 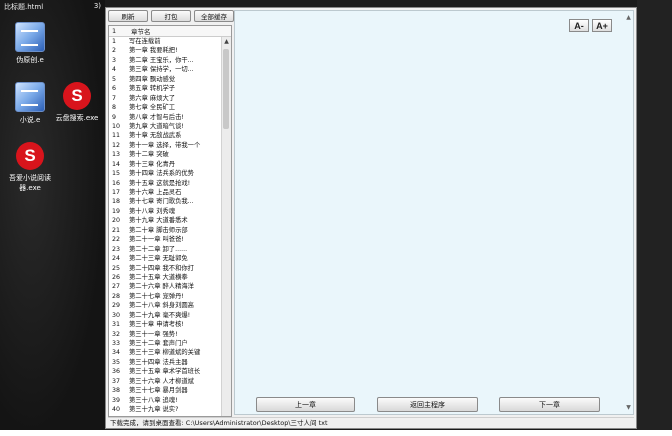 What do you see at coordinates (165, 315) in the screenshot?
I see `chapter-row: 30 第二十九章 毫不爽爆!` at bounding box center [165, 315].